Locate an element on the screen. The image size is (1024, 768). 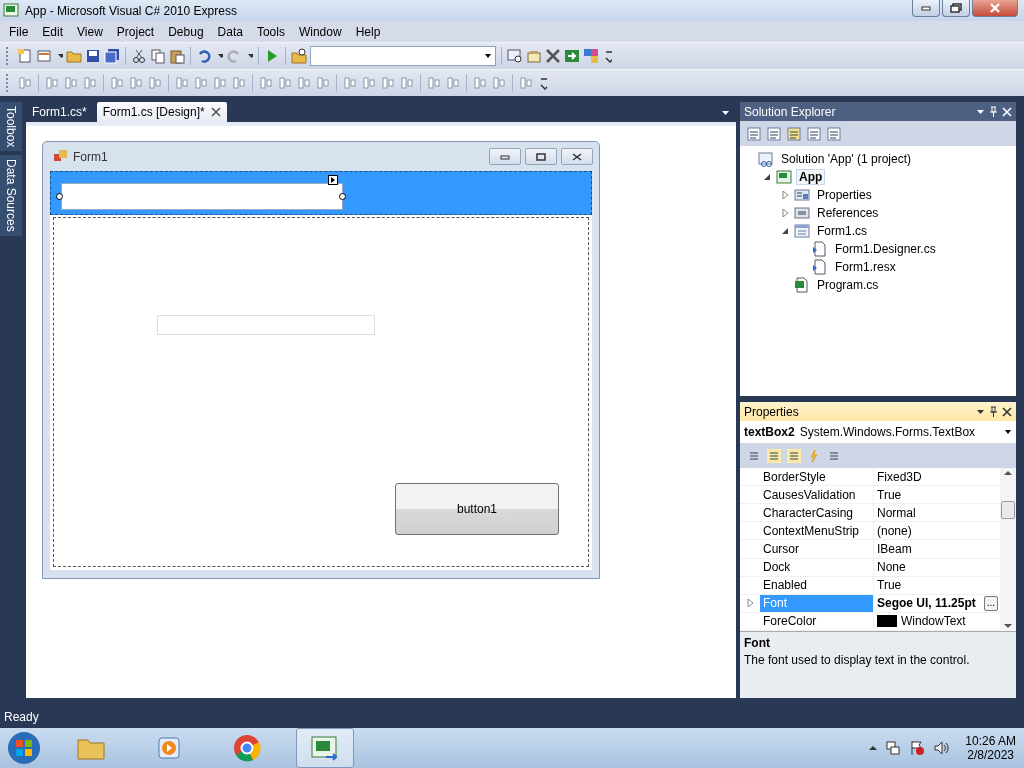
tree-item: Form1.resx is located at coordinates (865, 267).